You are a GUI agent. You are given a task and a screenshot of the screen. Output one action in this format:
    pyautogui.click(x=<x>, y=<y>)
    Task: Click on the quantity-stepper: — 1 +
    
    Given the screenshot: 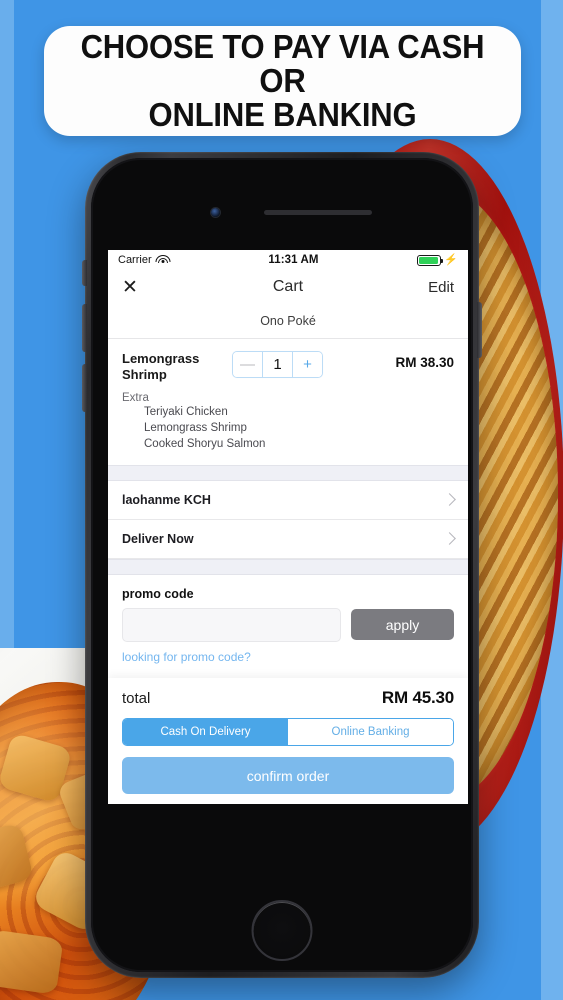 What is the action you would take?
    pyautogui.click(x=277, y=364)
    